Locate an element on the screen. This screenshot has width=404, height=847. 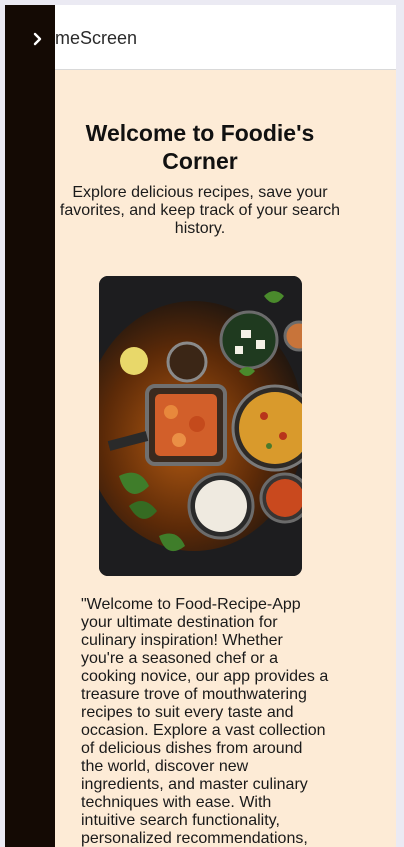
drawer-toggle-button is located at coordinates (37, 39).